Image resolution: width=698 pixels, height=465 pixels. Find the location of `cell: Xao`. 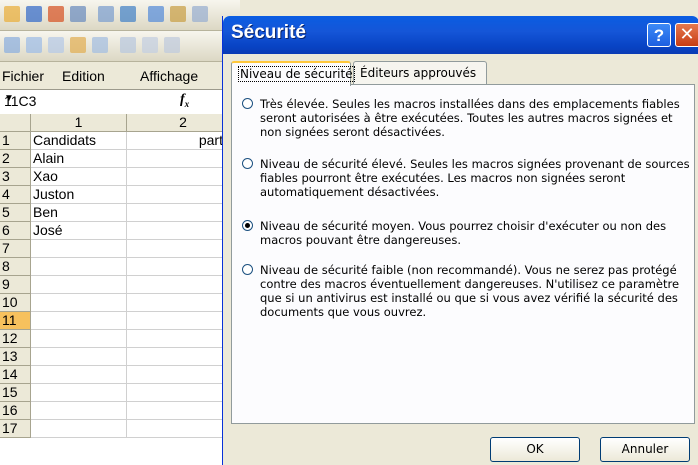

cell: Xao is located at coordinates (79, 177).